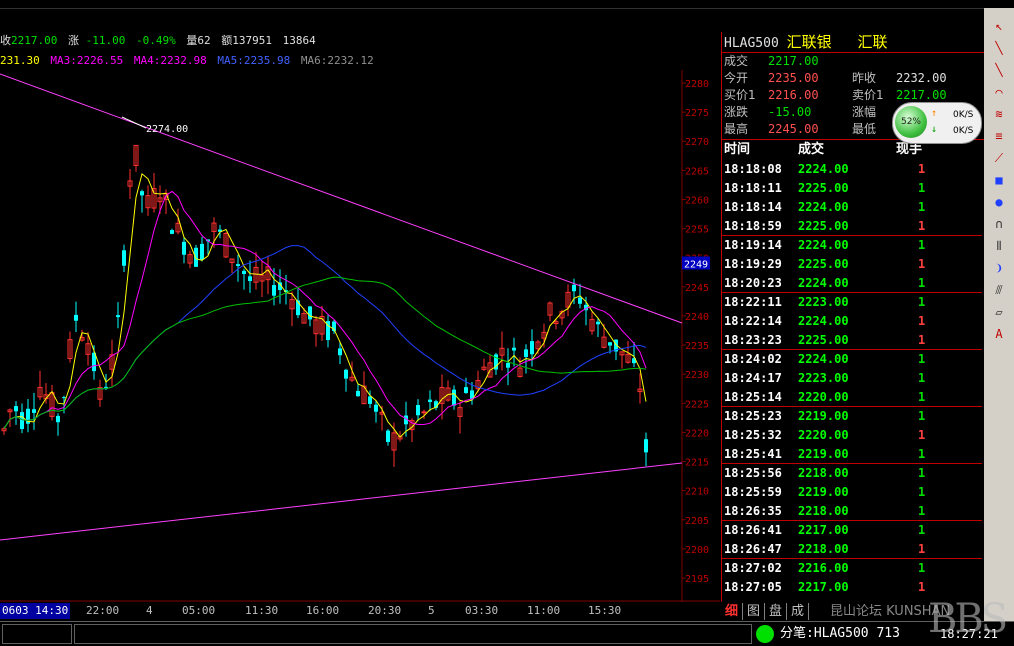  What do you see at coordinates (736, 129) in the screenshot?
I see `quote-label: 最高` at bounding box center [736, 129].